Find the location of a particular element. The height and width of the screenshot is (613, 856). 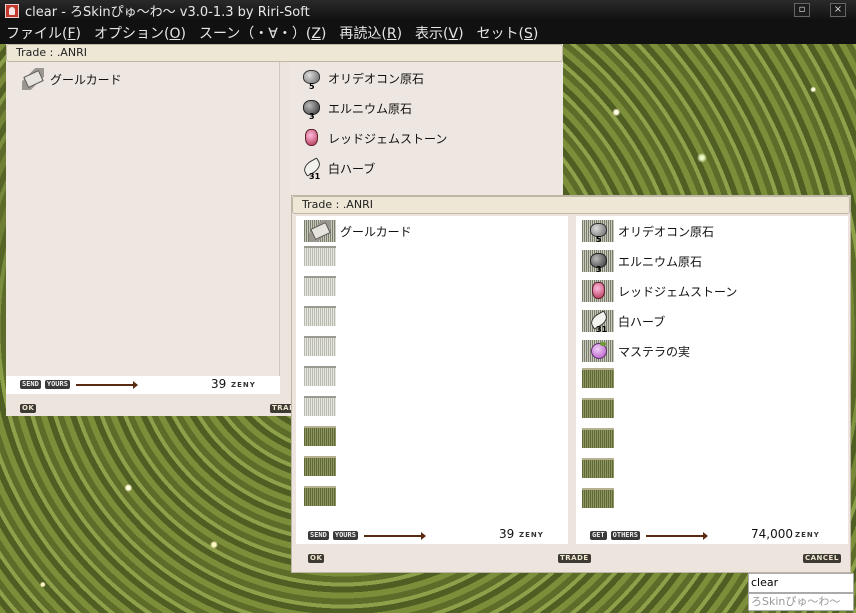

list-item: マステラの実 is located at coordinates (636, 351).